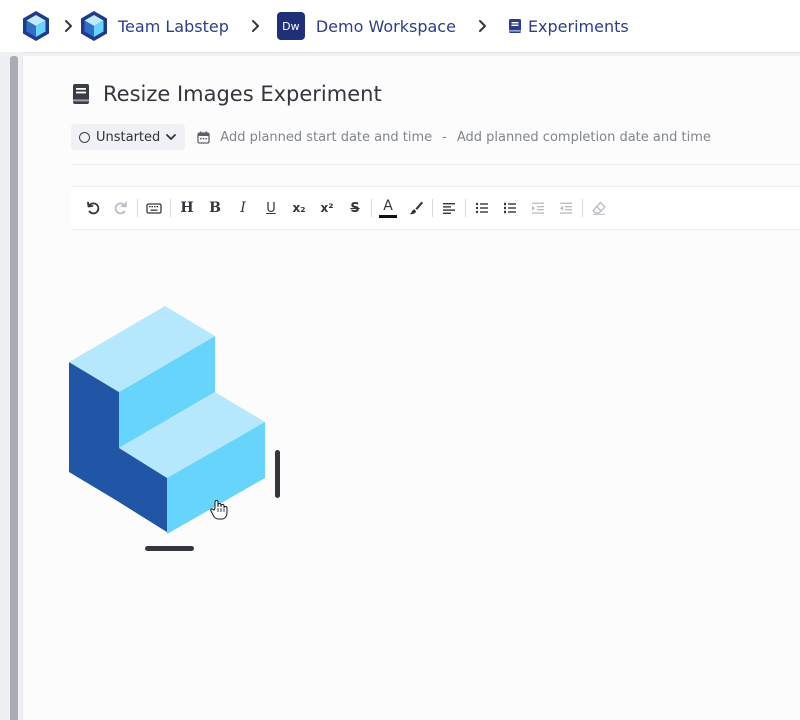 This screenshot has height=720, width=800. I want to click on strikethrough-label: S, so click(355, 208).